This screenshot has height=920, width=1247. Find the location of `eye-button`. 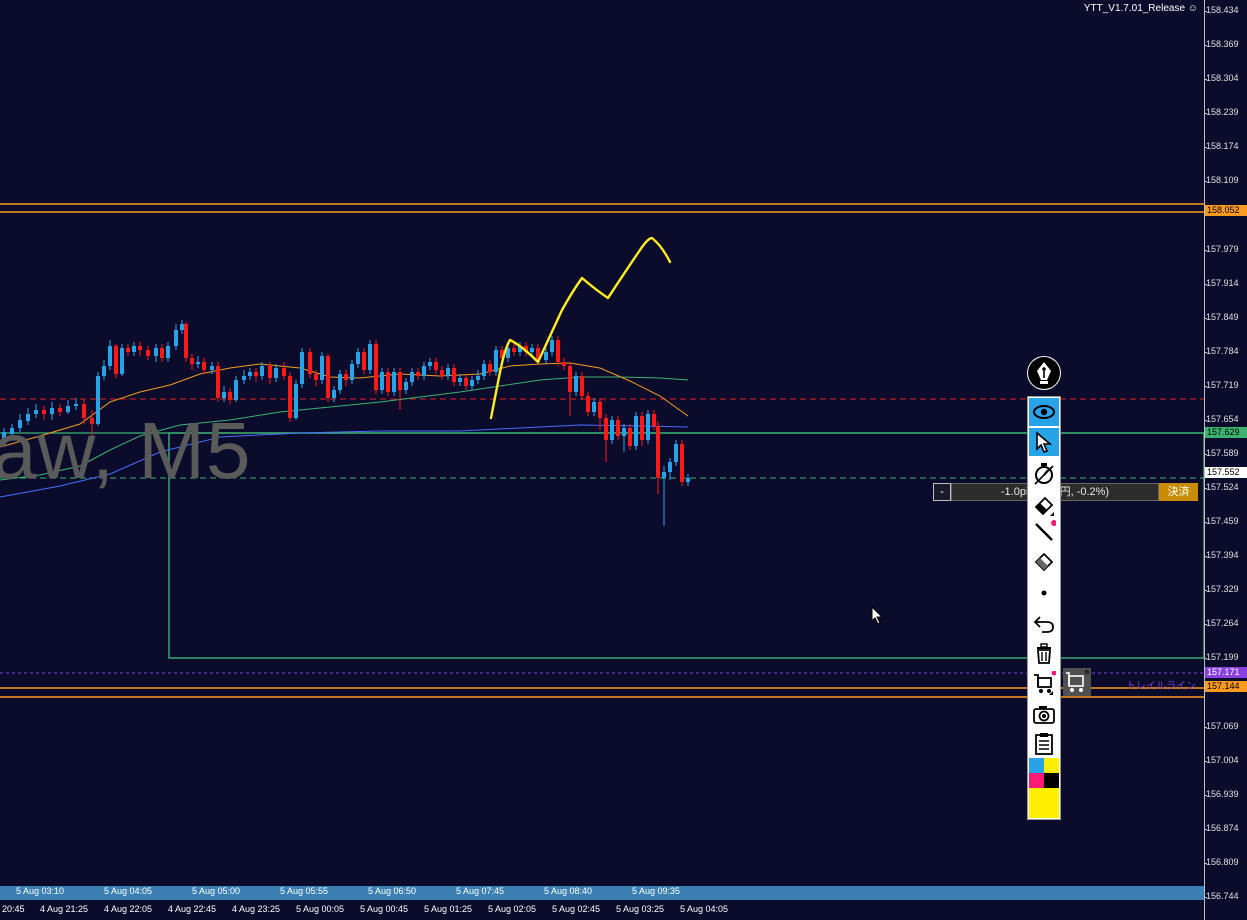

eye-button is located at coordinates (1044, 412).